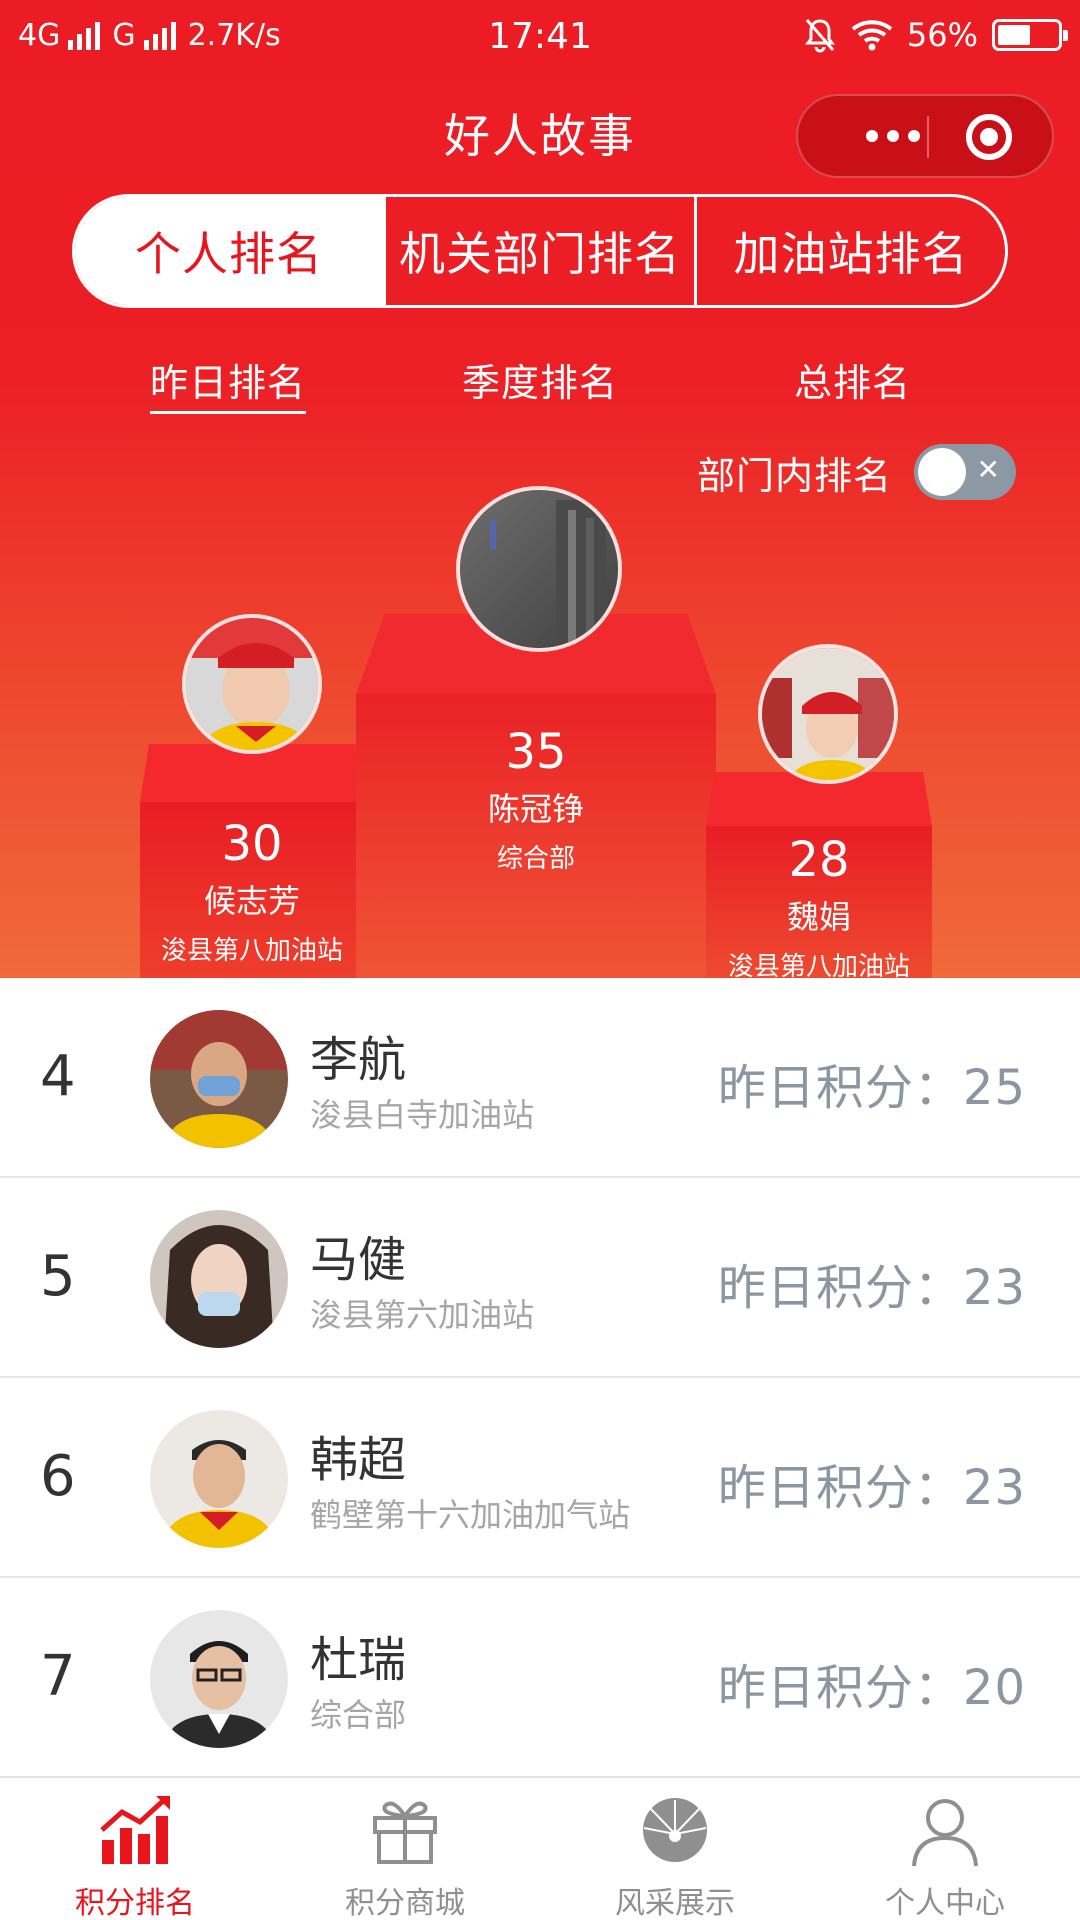 The height and width of the screenshot is (1920, 1080). Describe the element at coordinates (251, 951) in the screenshot. I see `podium-second-dept: 浚县第八加油站` at that location.